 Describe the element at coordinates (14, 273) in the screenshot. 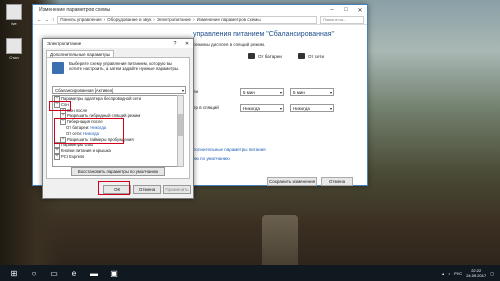

I see `start-icon: ⊞` at that location.